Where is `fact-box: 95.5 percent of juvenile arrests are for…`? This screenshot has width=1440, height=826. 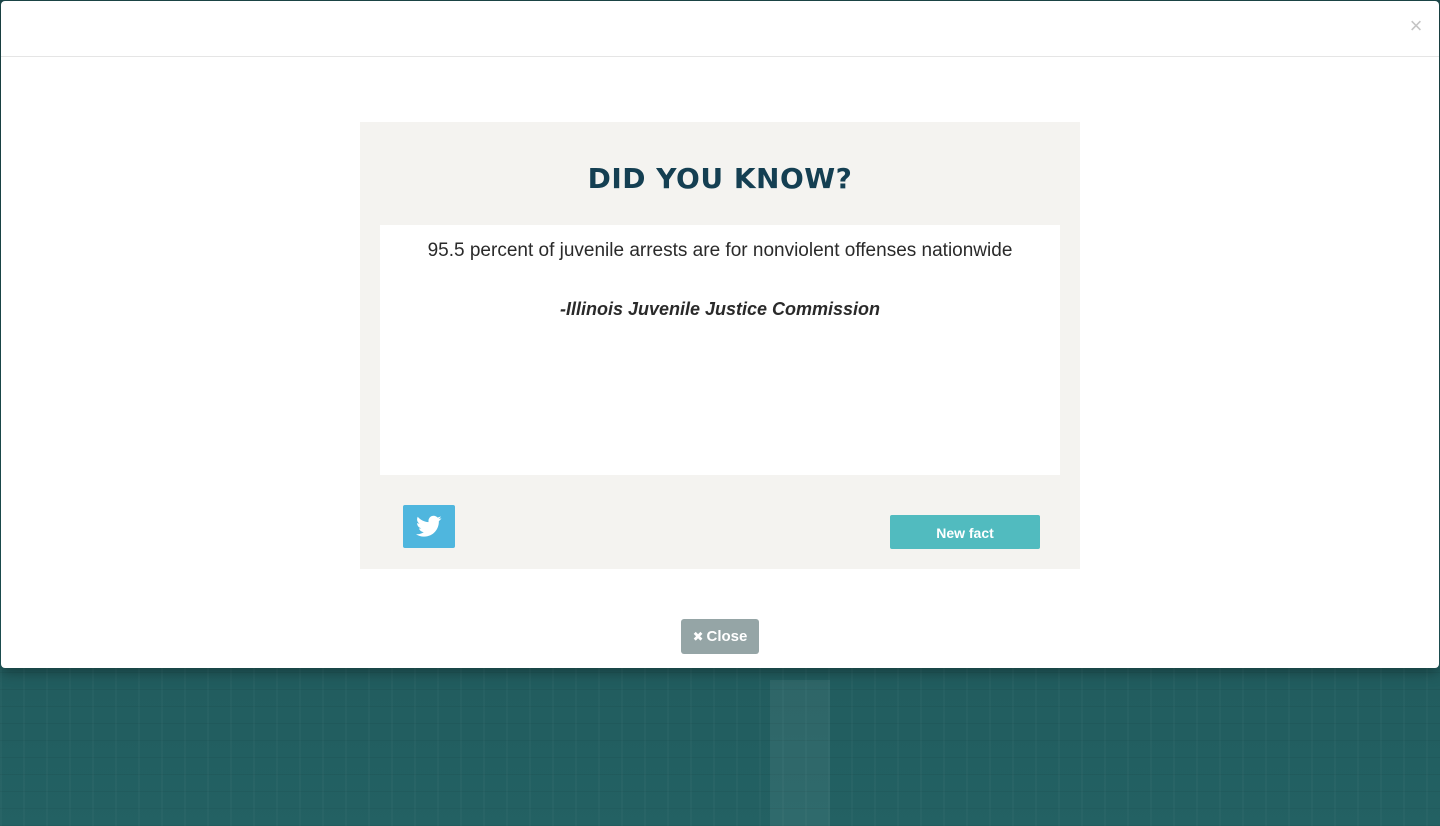
fact-box: 95.5 percent of juvenile arrests are for… is located at coordinates (720, 350).